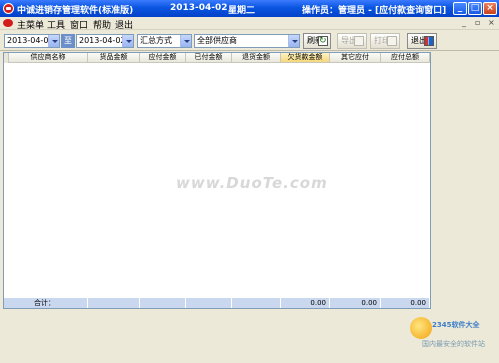 This screenshot has height=363, width=499. What do you see at coordinates (247, 41) in the screenshot?
I see `supplier-select: 全部供应商` at bounding box center [247, 41].